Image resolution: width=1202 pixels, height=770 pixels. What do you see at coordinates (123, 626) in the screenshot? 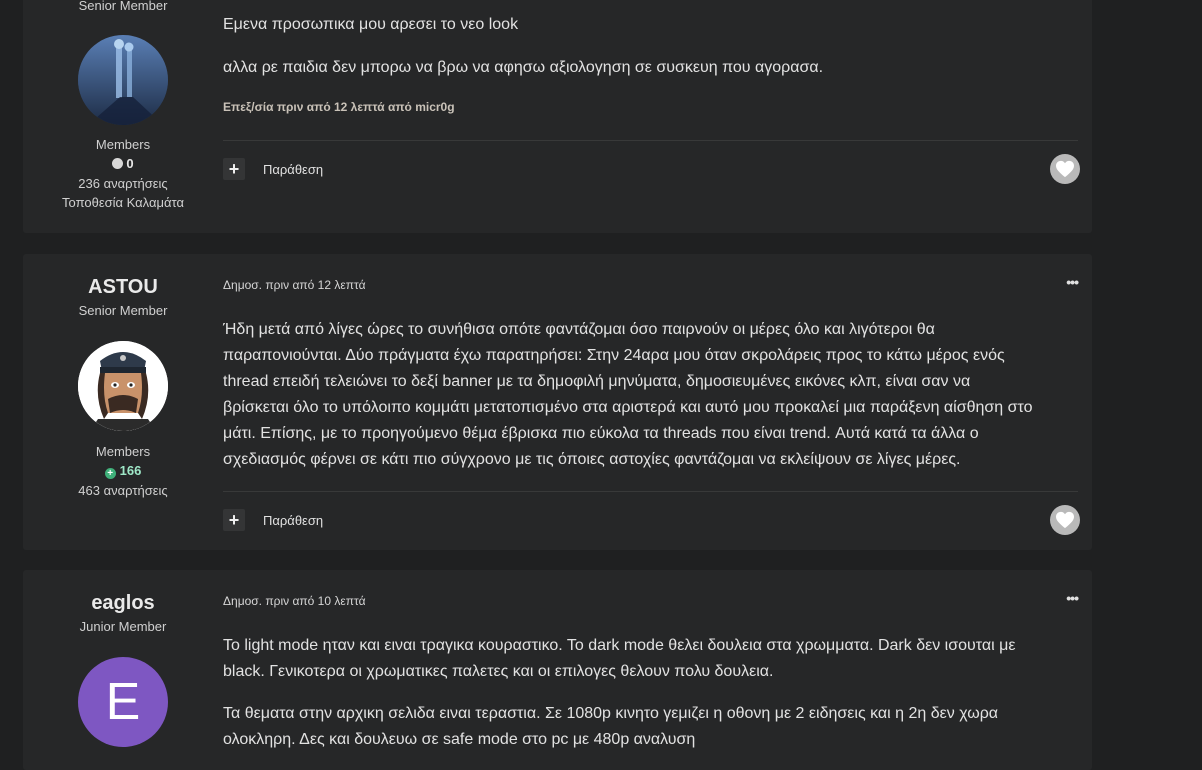
I see `author-title: Junior Member` at bounding box center [123, 626].